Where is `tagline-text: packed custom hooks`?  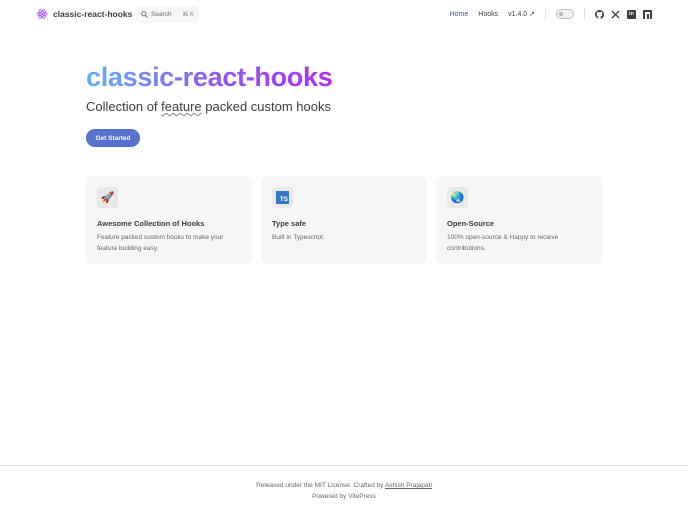
tagline-text: packed custom hooks is located at coordinates (266, 106).